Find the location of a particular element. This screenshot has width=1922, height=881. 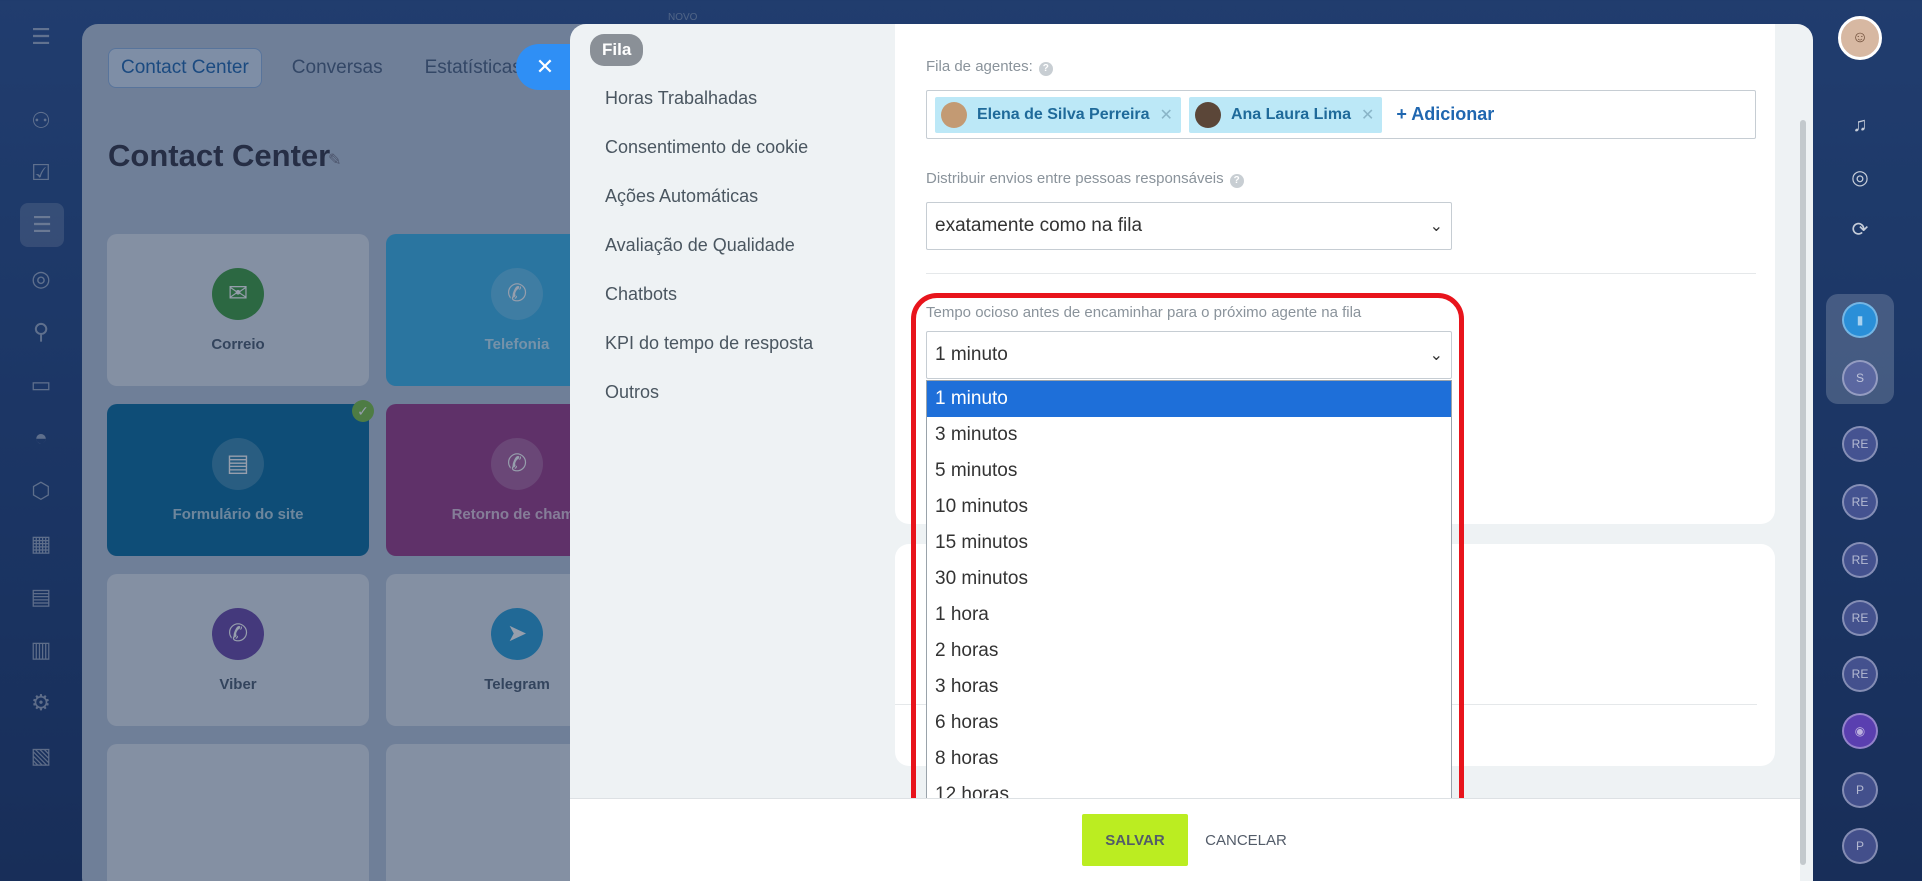

bookmark-icon: ▮ is located at coordinates (1860, 320).